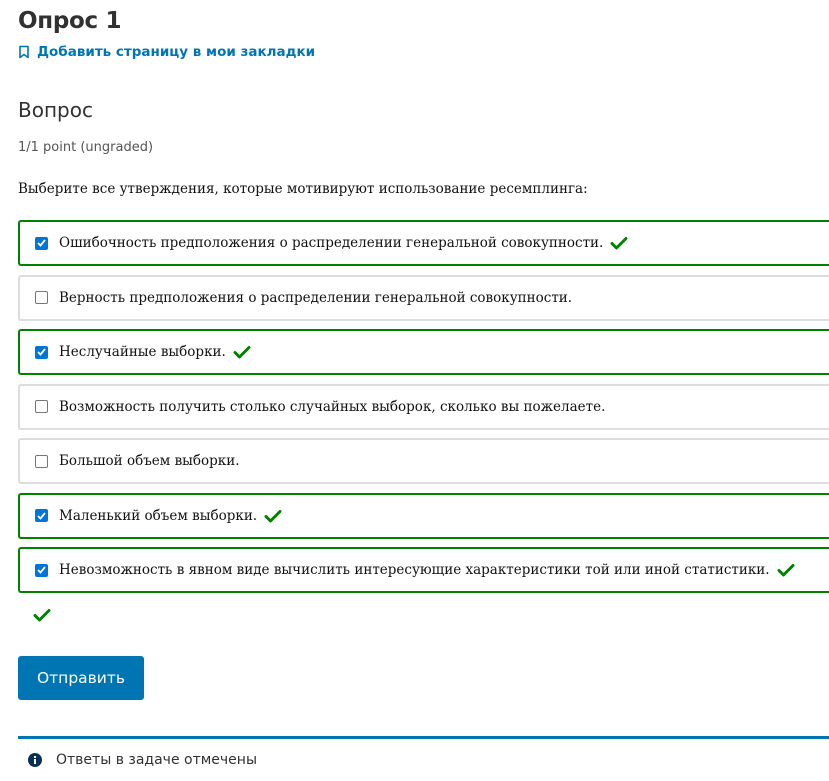 This screenshot has height=781, width=829. I want to click on bookmark-icon, so click(24, 52).